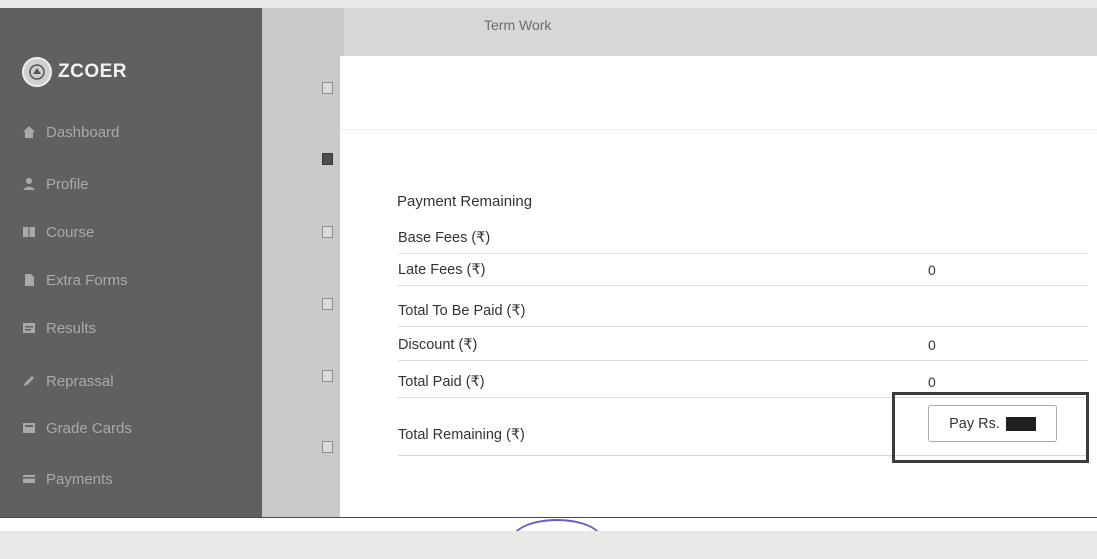 Image resolution: width=1097 pixels, height=559 pixels. I want to click on sidebar-item-results: Results, so click(59, 328).